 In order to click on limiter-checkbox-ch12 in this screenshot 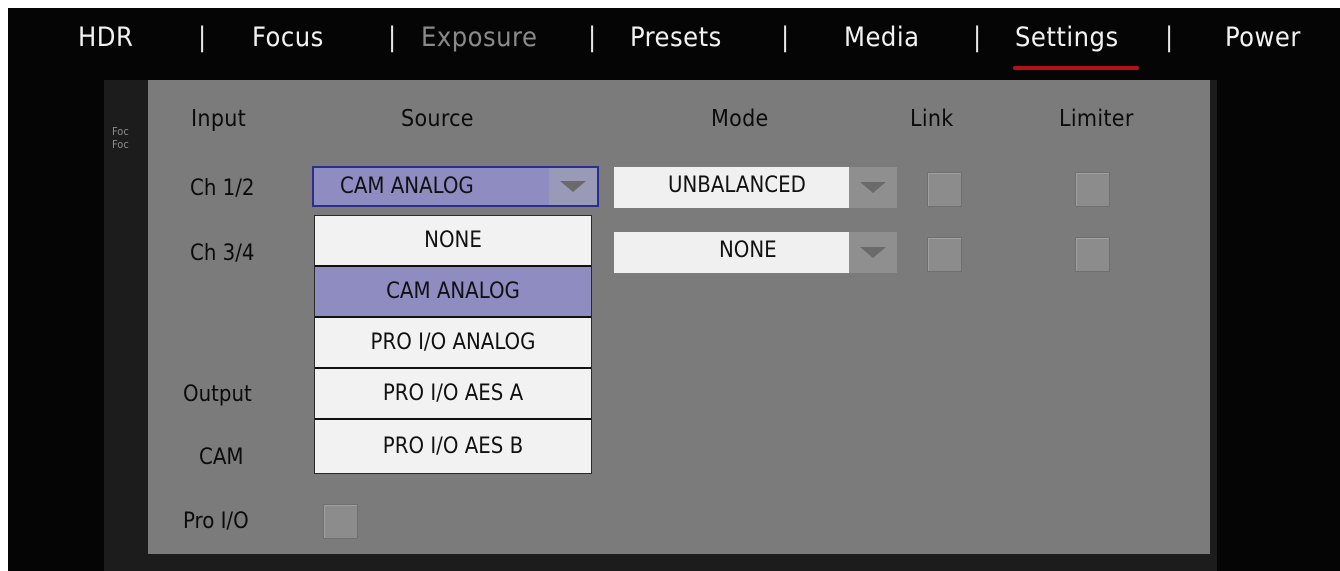, I will do `click(1092, 189)`.